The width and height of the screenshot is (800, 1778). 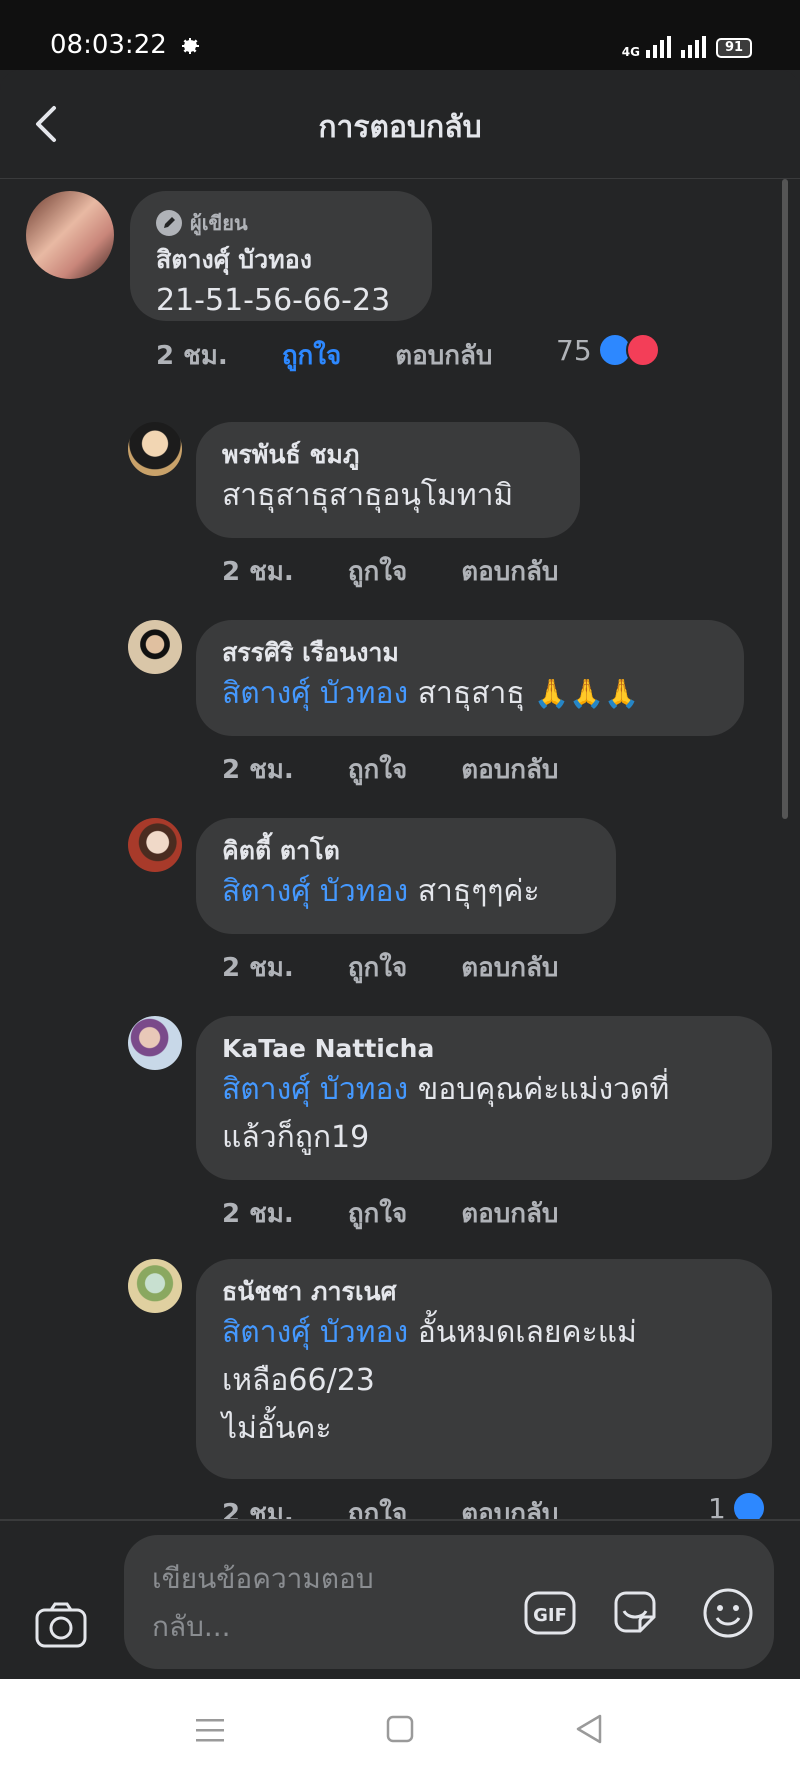 What do you see at coordinates (210, 1730) in the screenshot?
I see `recent-apps-icon` at bounding box center [210, 1730].